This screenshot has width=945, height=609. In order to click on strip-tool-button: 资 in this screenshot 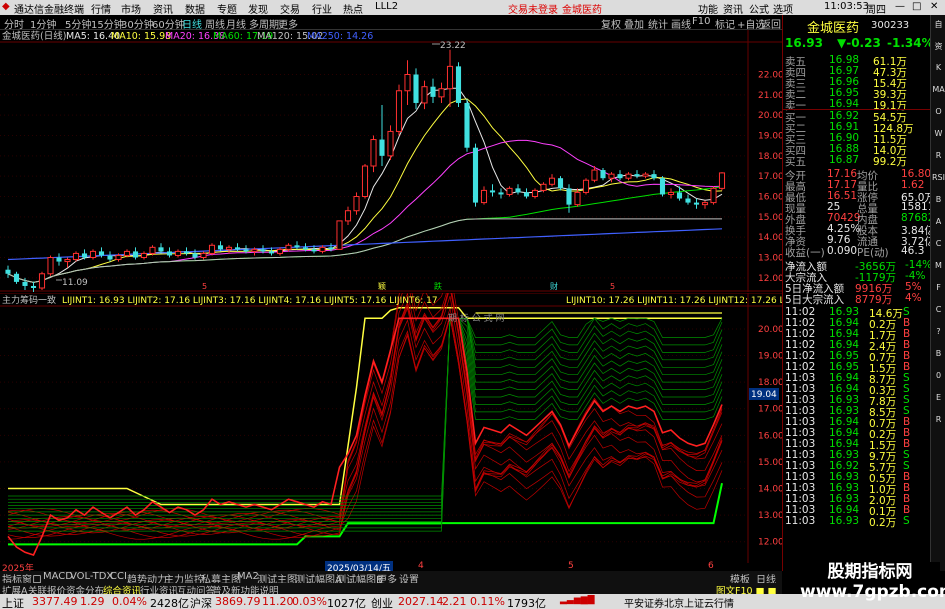, I will do `click(938, 46)`.